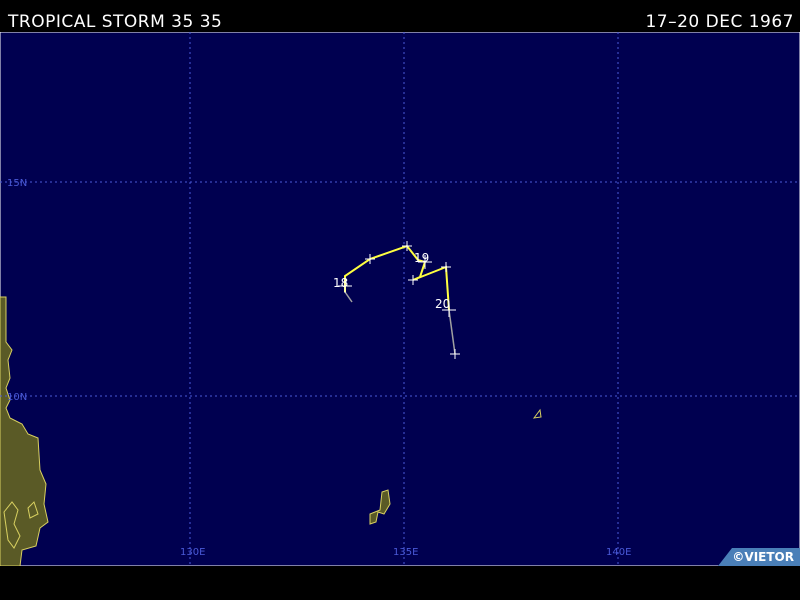 This screenshot has width=800, height=600. What do you see at coordinates (17, 183) in the screenshot?
I see `lat-label-15n: 15N` at bounding box center [17, 183].